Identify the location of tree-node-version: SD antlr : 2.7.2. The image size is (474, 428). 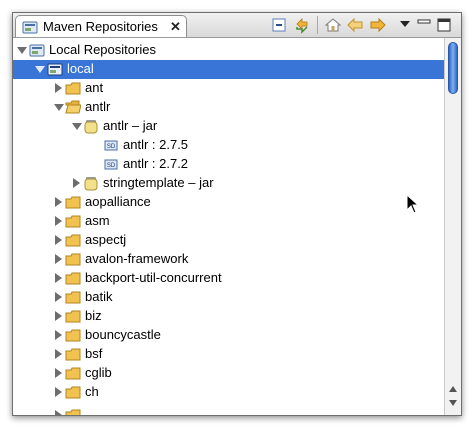
(229, 164).